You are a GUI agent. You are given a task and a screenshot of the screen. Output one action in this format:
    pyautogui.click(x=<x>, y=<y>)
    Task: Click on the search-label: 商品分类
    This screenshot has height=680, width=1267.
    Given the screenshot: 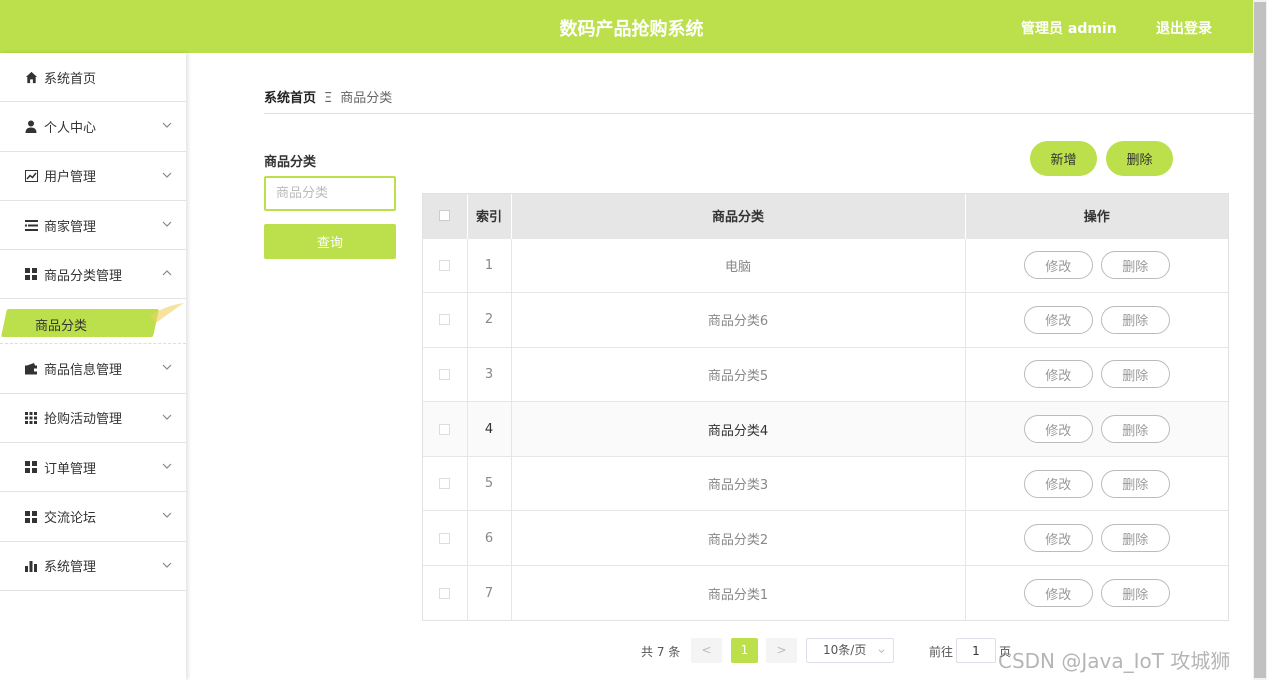 What is the action you would take?
    pyautogui.click(x=290, y=162)
    